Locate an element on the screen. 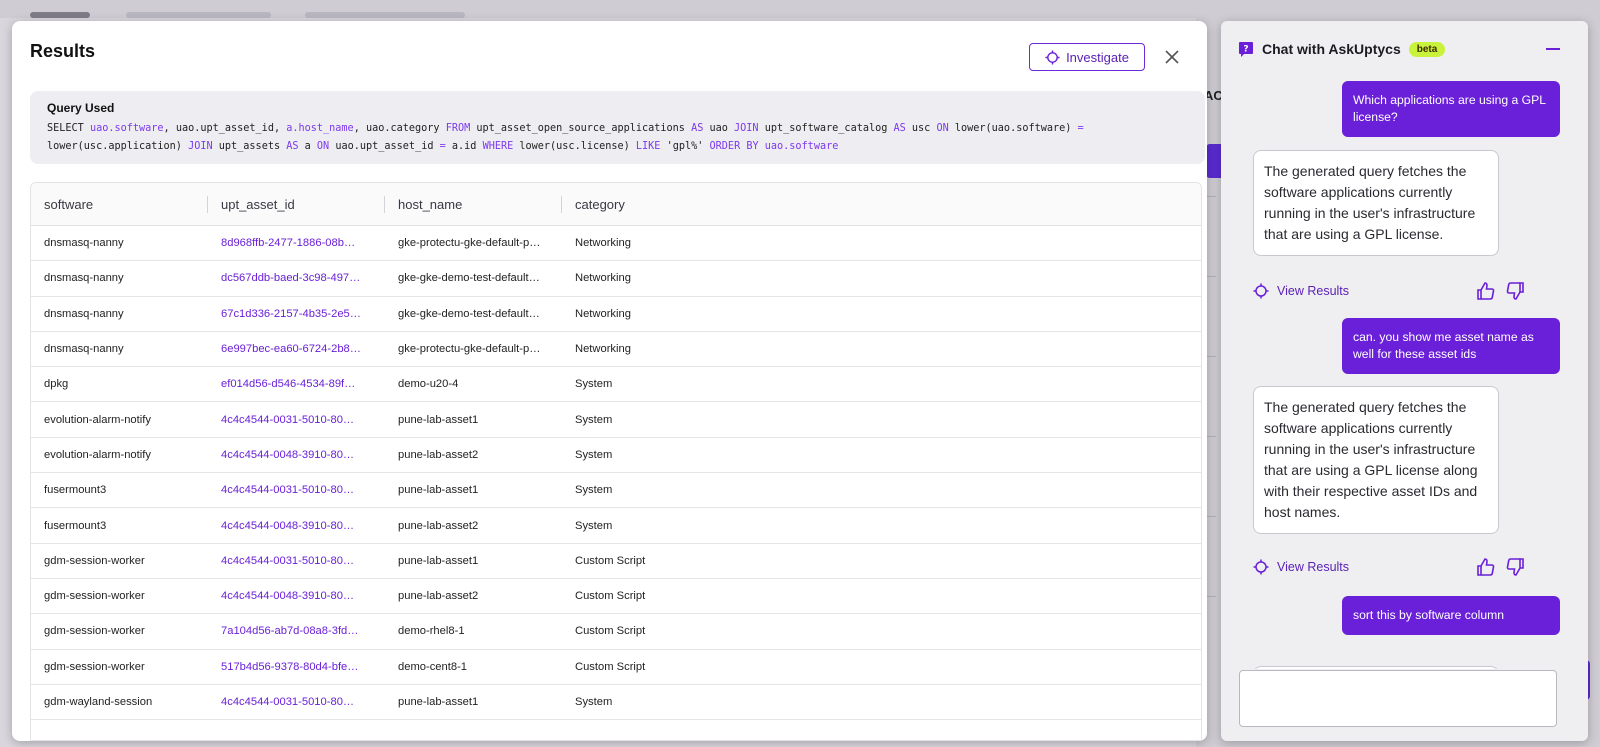  column-header-upt-asset-id: upt_asset_id is located at coordinates (296, 204).